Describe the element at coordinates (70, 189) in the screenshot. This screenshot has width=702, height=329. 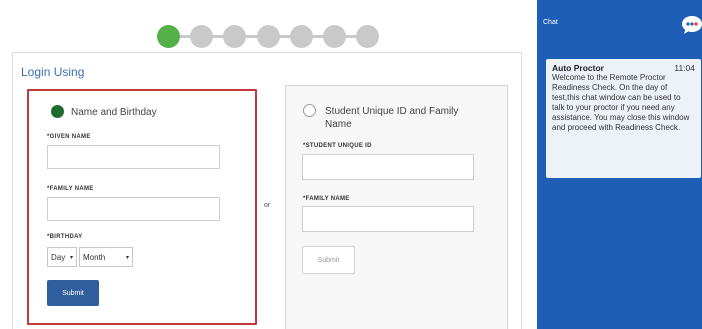
I see `family-name-label: *FAMILY NAME` at that location.